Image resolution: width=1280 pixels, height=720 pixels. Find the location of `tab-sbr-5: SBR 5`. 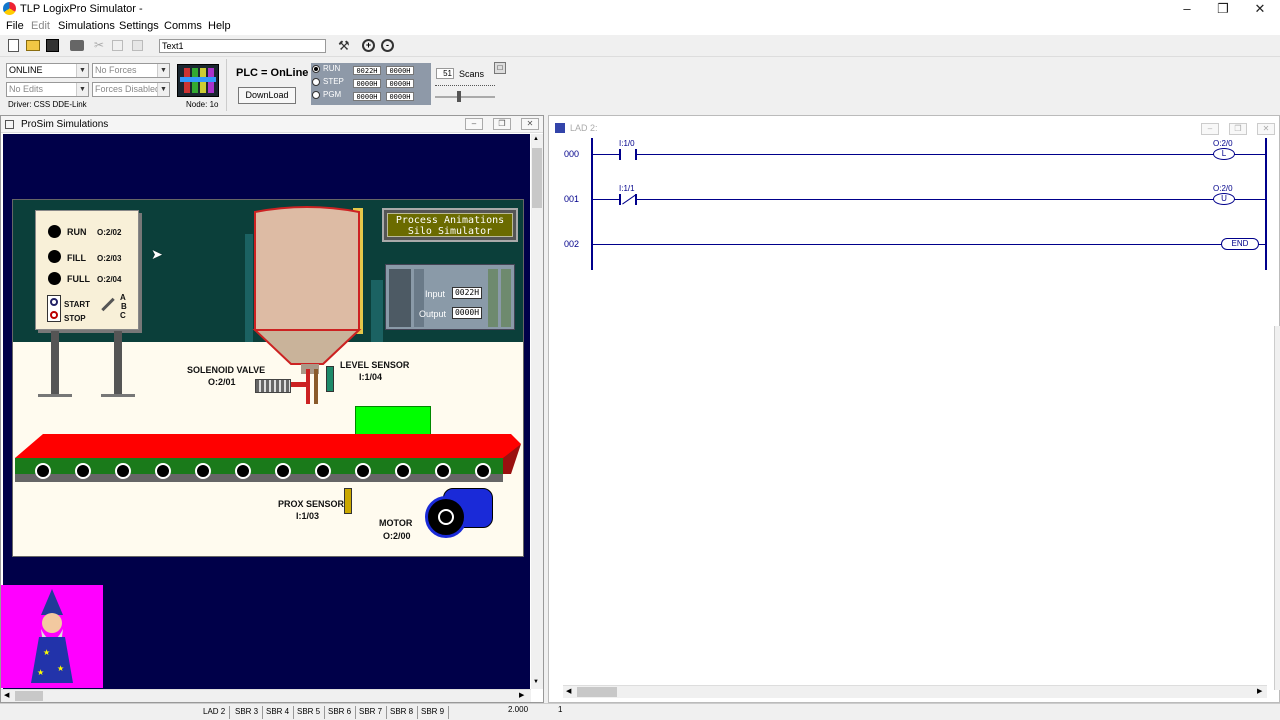

tab-sbr-5: SBR 5 is located at coordinates (309, 712).